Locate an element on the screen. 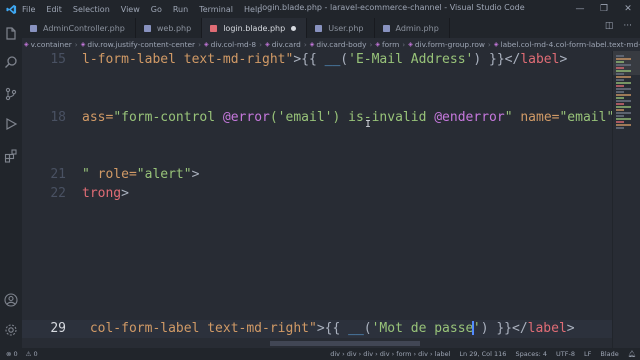 The height and width of the screenshot is (360, 640). breadcrumb-item: ◈ v.container is located at coordinates (48, 44).